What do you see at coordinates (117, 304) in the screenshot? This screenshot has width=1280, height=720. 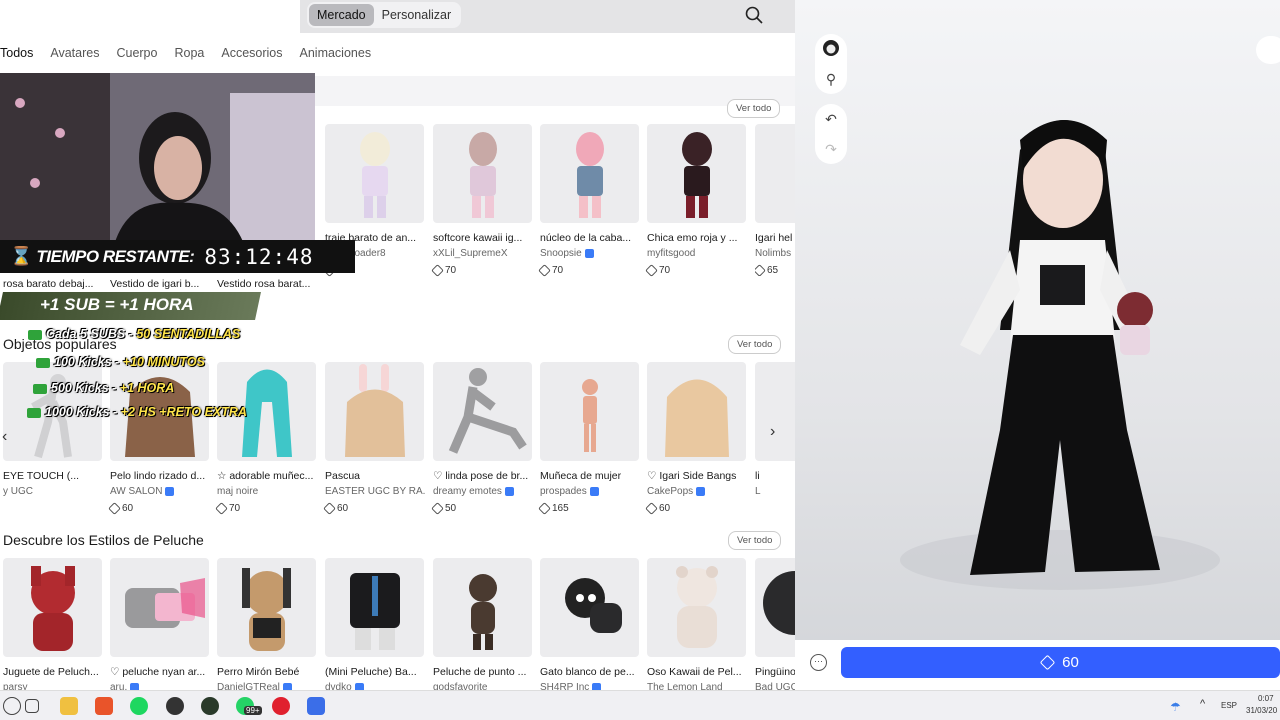 I see `sub-banner-text: +1 SUB = +1 HORA` at bounding box center [117, 304].